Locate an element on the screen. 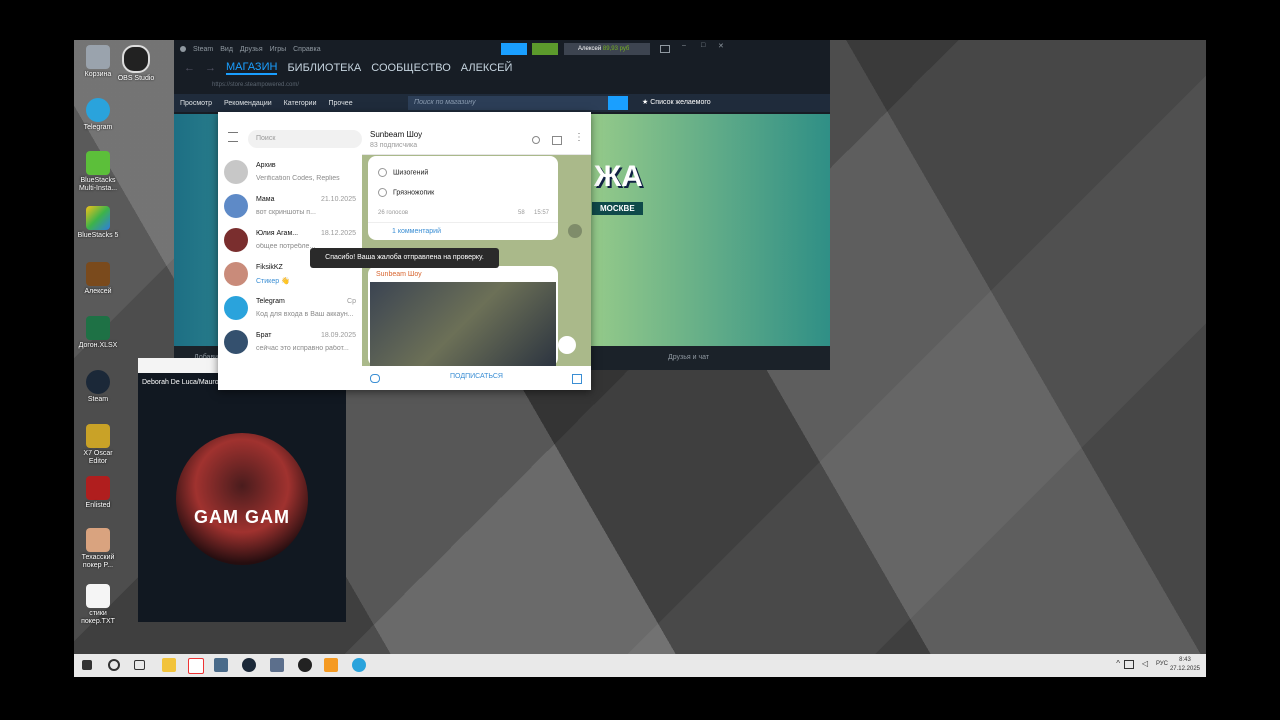 The height and width of the screenshot is (720, 1280). back-arrow-icon: ← is located at coordinates (189, 68).